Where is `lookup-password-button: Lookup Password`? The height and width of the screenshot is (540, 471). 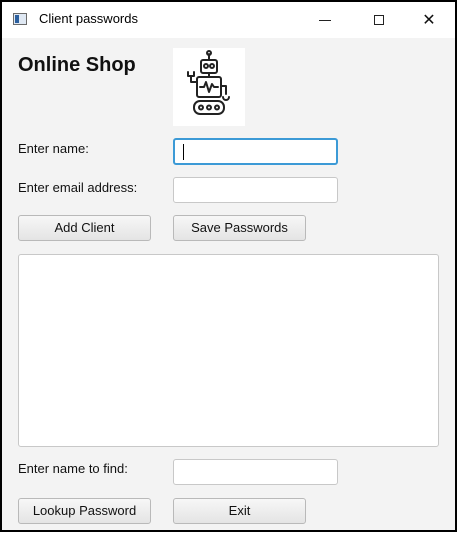 lookup-password-button: Lookup Password is located at coordinates (84, 511).